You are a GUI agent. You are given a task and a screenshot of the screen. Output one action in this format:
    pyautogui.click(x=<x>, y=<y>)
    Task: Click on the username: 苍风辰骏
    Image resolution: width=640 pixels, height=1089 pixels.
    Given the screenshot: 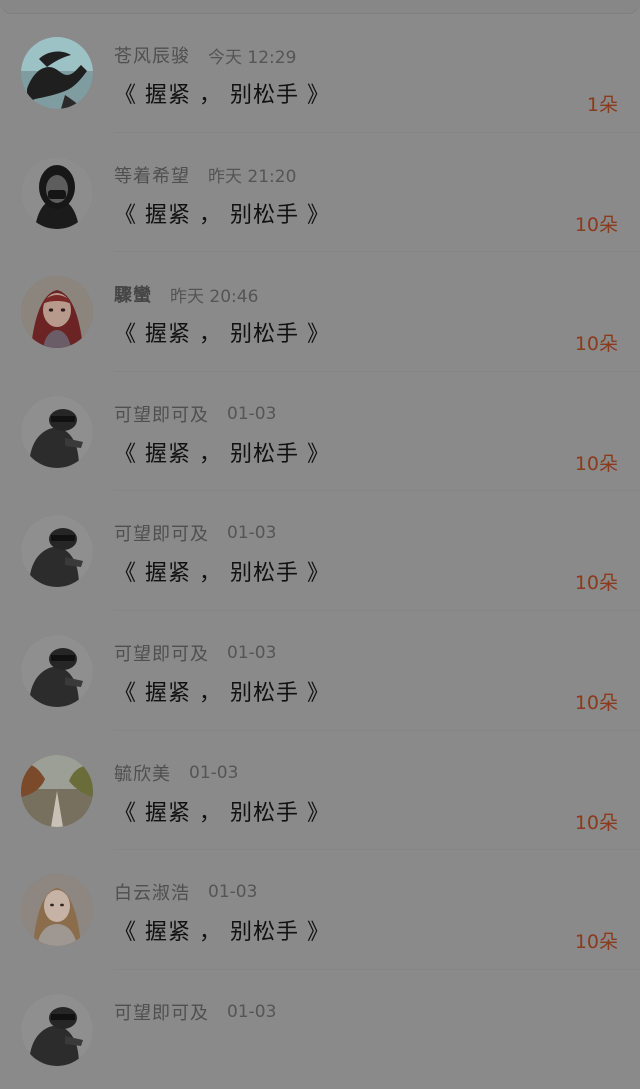 What is the action you would take?
    pyautogui.click(x=152, y=55)
    